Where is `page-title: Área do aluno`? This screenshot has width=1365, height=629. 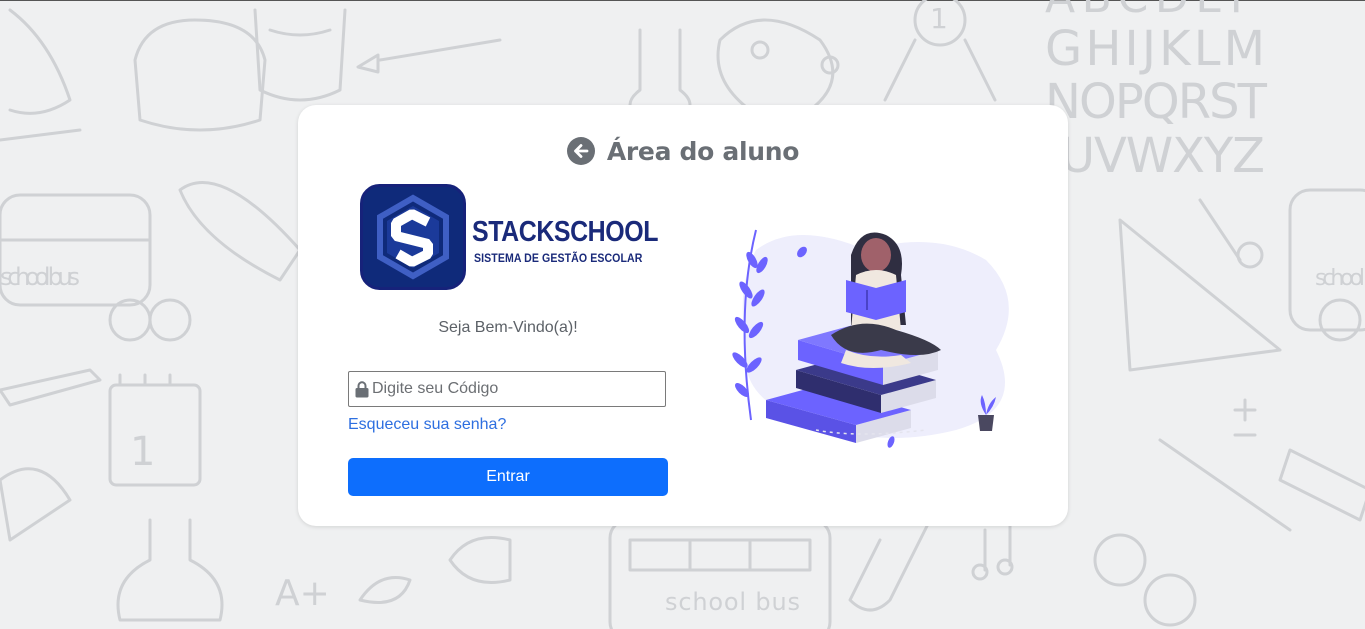 page-title: Área do aluno is located at coordinates (703, 151).